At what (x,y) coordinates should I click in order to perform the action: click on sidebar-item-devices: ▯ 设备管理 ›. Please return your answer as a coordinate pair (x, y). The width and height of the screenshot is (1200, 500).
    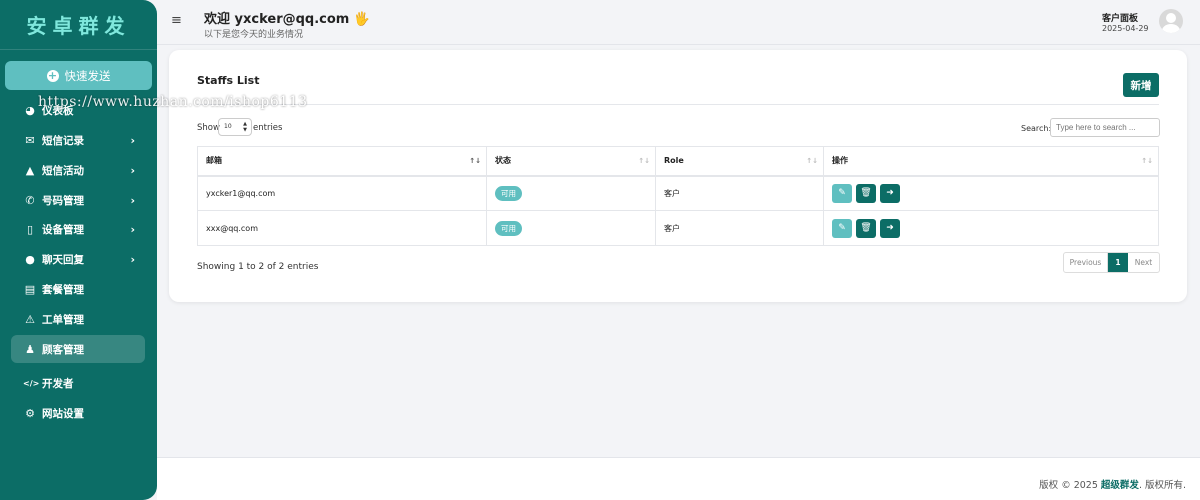
    Looking at the image, I should click on (78, 229).